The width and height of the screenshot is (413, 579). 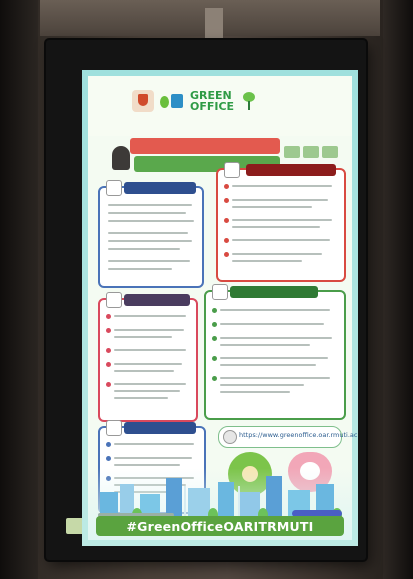 I want to click on title-banner-red, so click(x=205, y=146).